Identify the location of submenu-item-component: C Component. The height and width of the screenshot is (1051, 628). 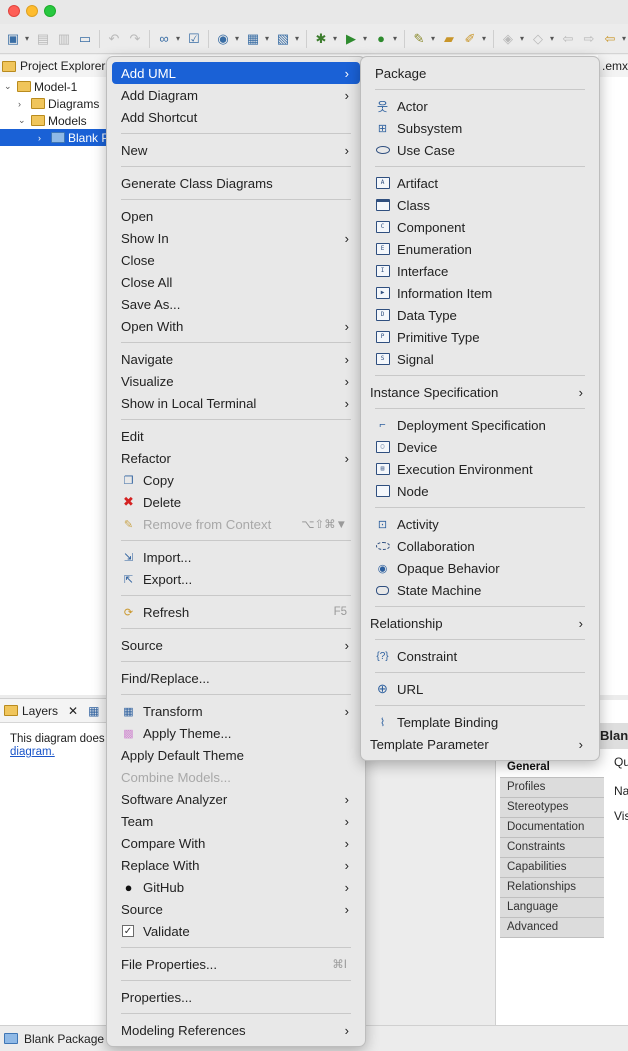
(480, 227).